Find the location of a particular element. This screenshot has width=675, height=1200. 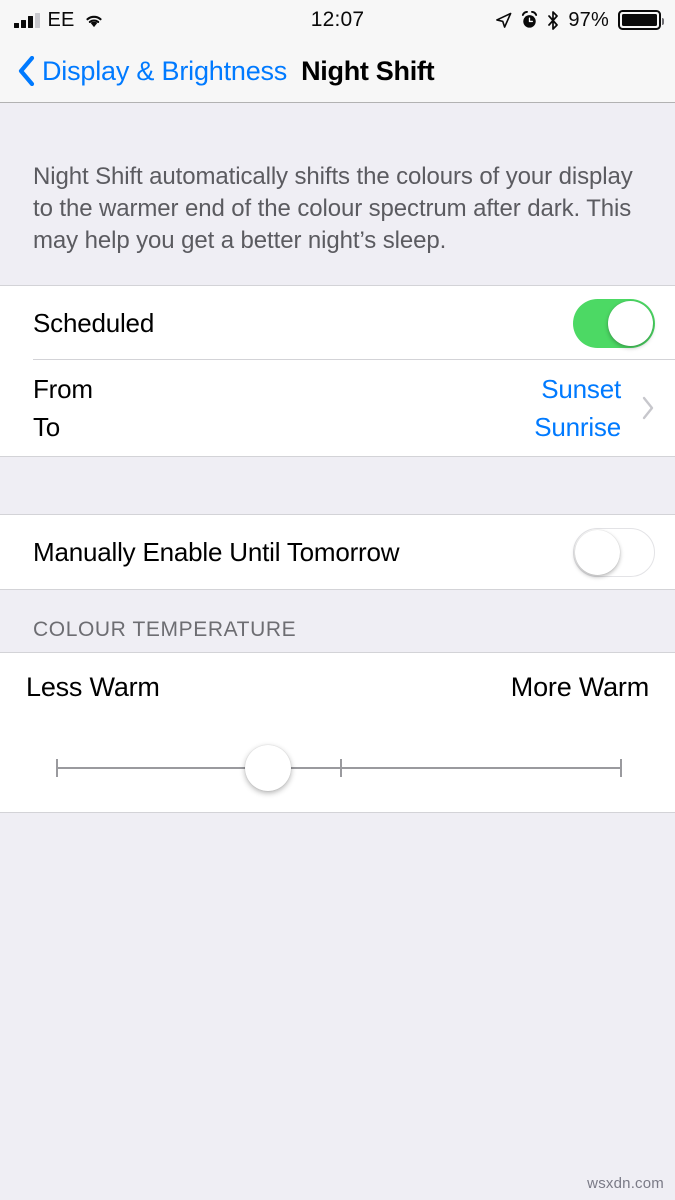

battery-icon is located at coordinates (641, 20).